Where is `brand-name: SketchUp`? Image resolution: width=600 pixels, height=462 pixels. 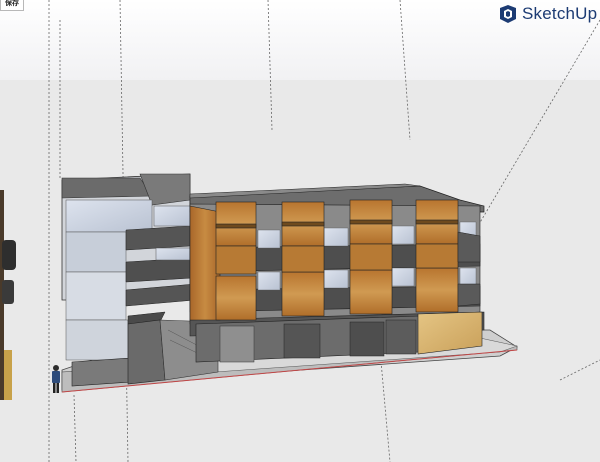 brand-name: SketchUp is located at coordinates (560, 13).